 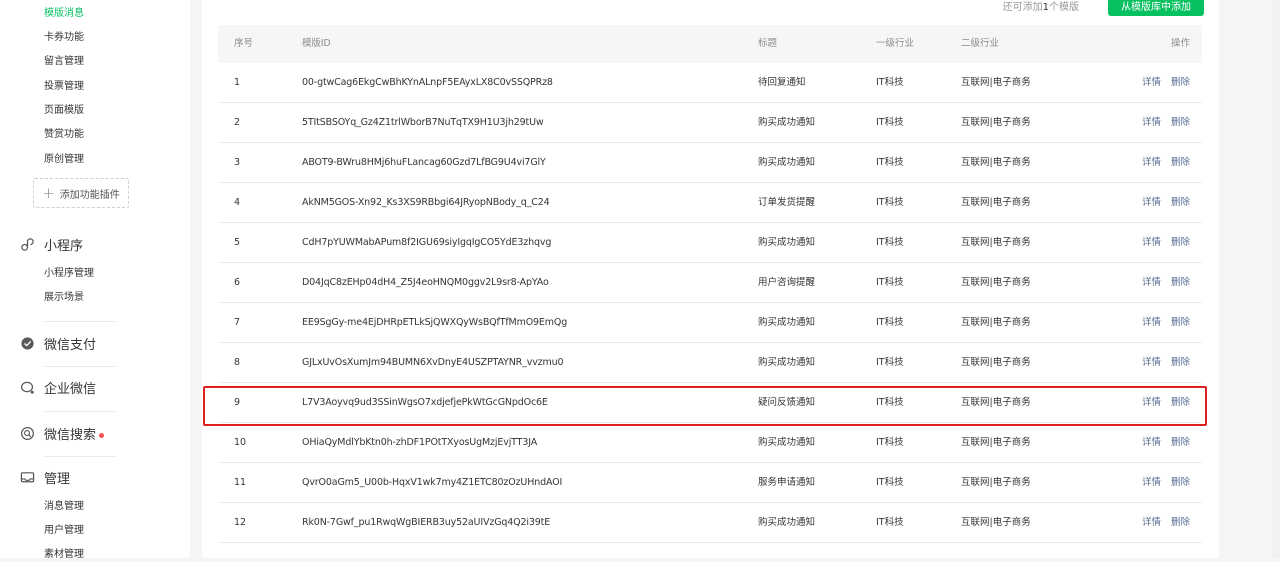 I want to click on sidebar-item-card-coupon: 卡券功能, so click(x=64, y=38).